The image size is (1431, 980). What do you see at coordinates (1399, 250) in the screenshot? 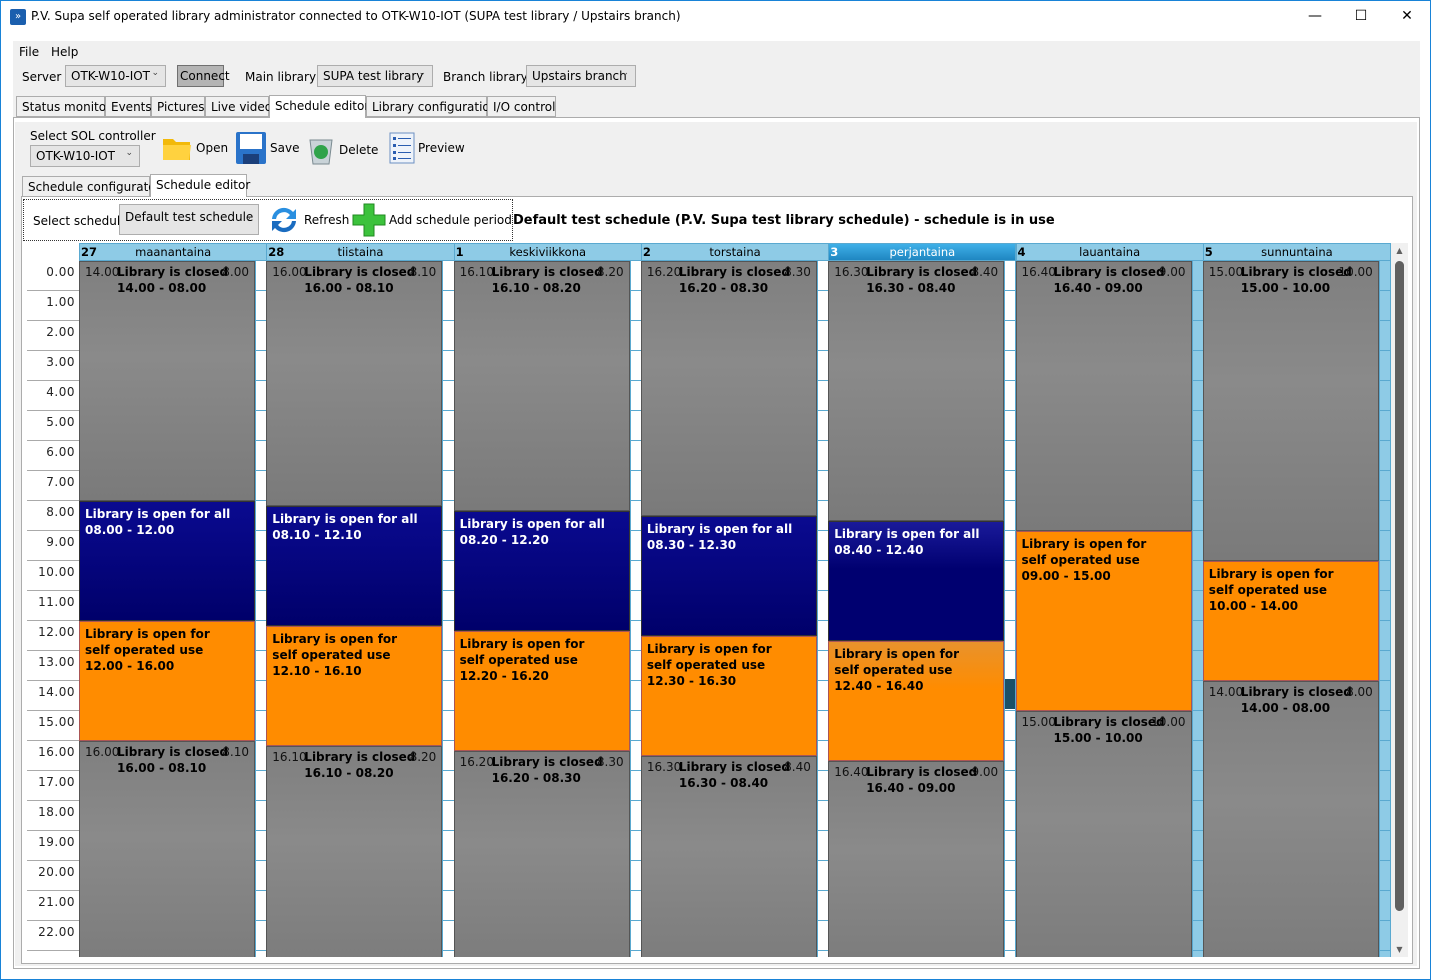
I see `scroll-up-arrow-icon: ▲` at bounding box center [1399, 250].